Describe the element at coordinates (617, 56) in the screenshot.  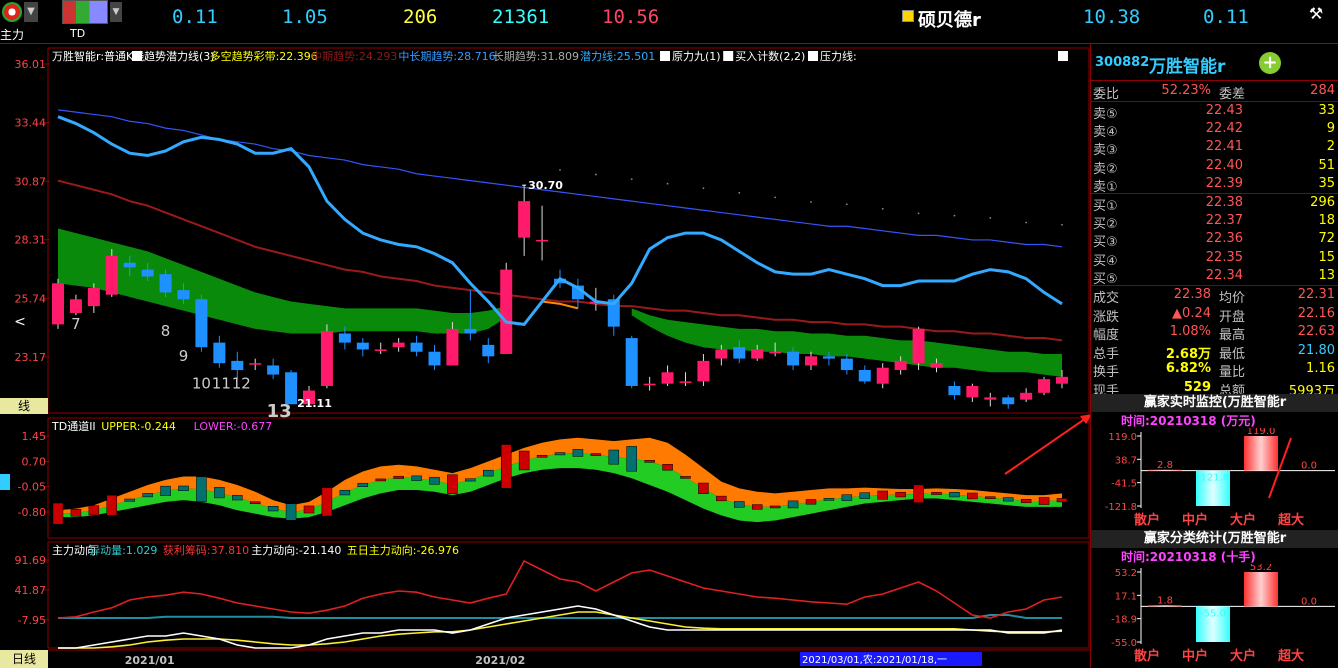
I see `legend-item: 潜力线:25.501` at that location.